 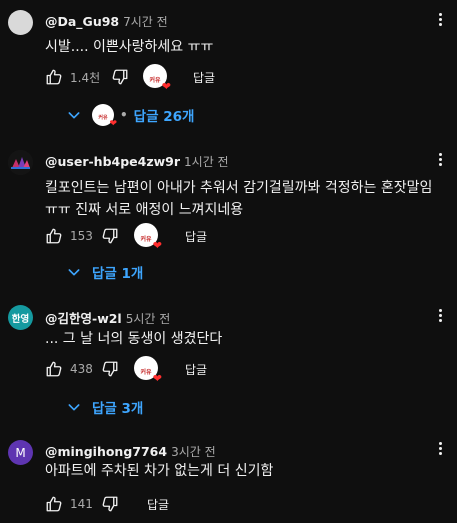 I want to click on comment-actions: 1.4천, so click(x=72, y=77).